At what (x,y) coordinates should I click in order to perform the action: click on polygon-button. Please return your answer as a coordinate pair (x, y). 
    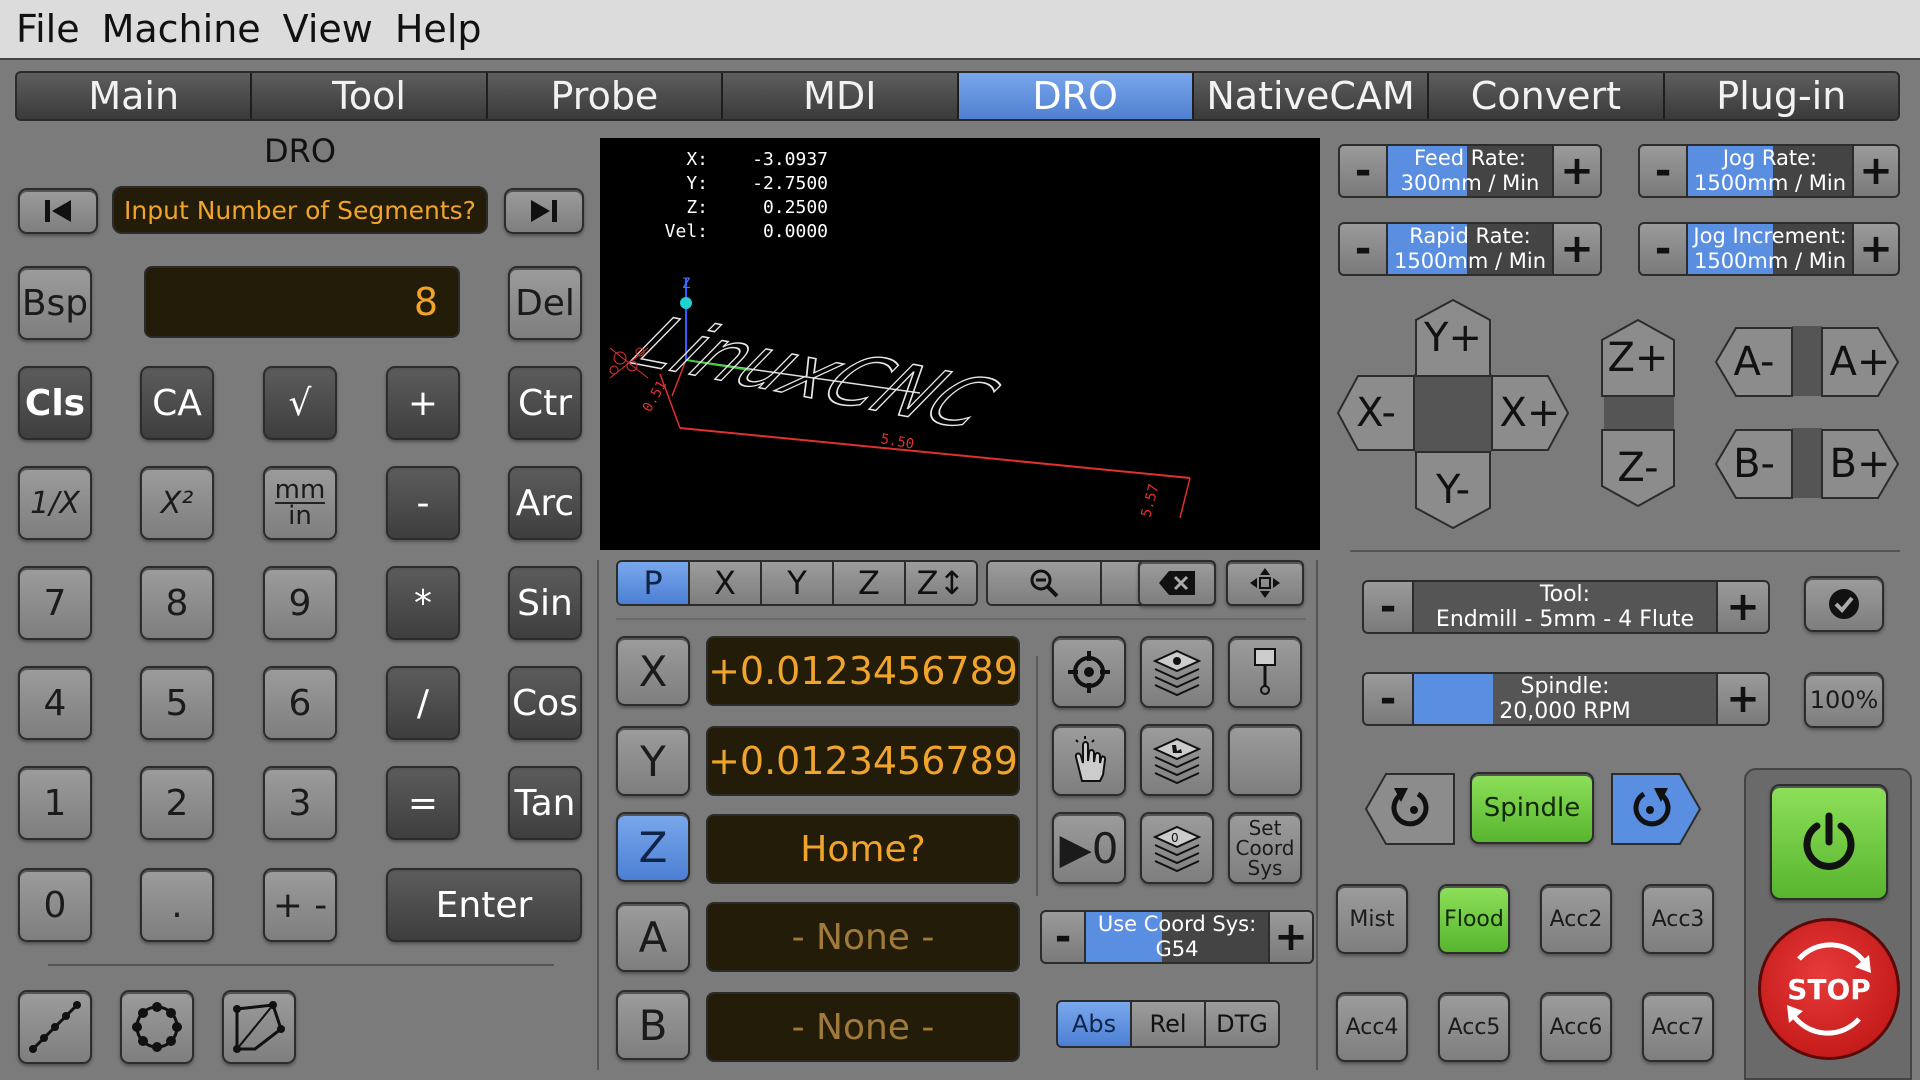
    Looking at the image, I should click on (259, 1027).